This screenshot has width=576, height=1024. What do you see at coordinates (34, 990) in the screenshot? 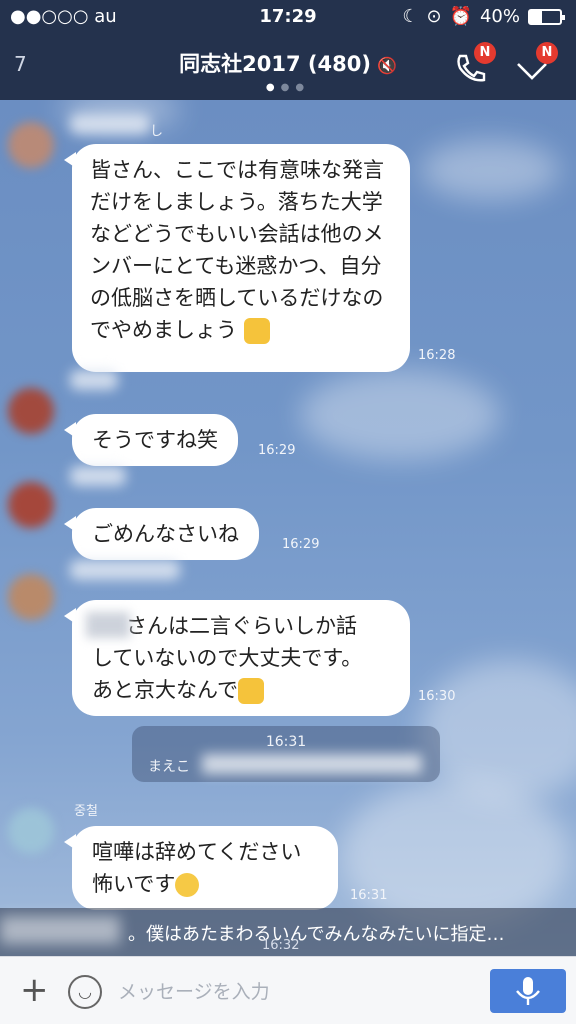
I see `plus-icon: +` at bounding box center [34, 990].